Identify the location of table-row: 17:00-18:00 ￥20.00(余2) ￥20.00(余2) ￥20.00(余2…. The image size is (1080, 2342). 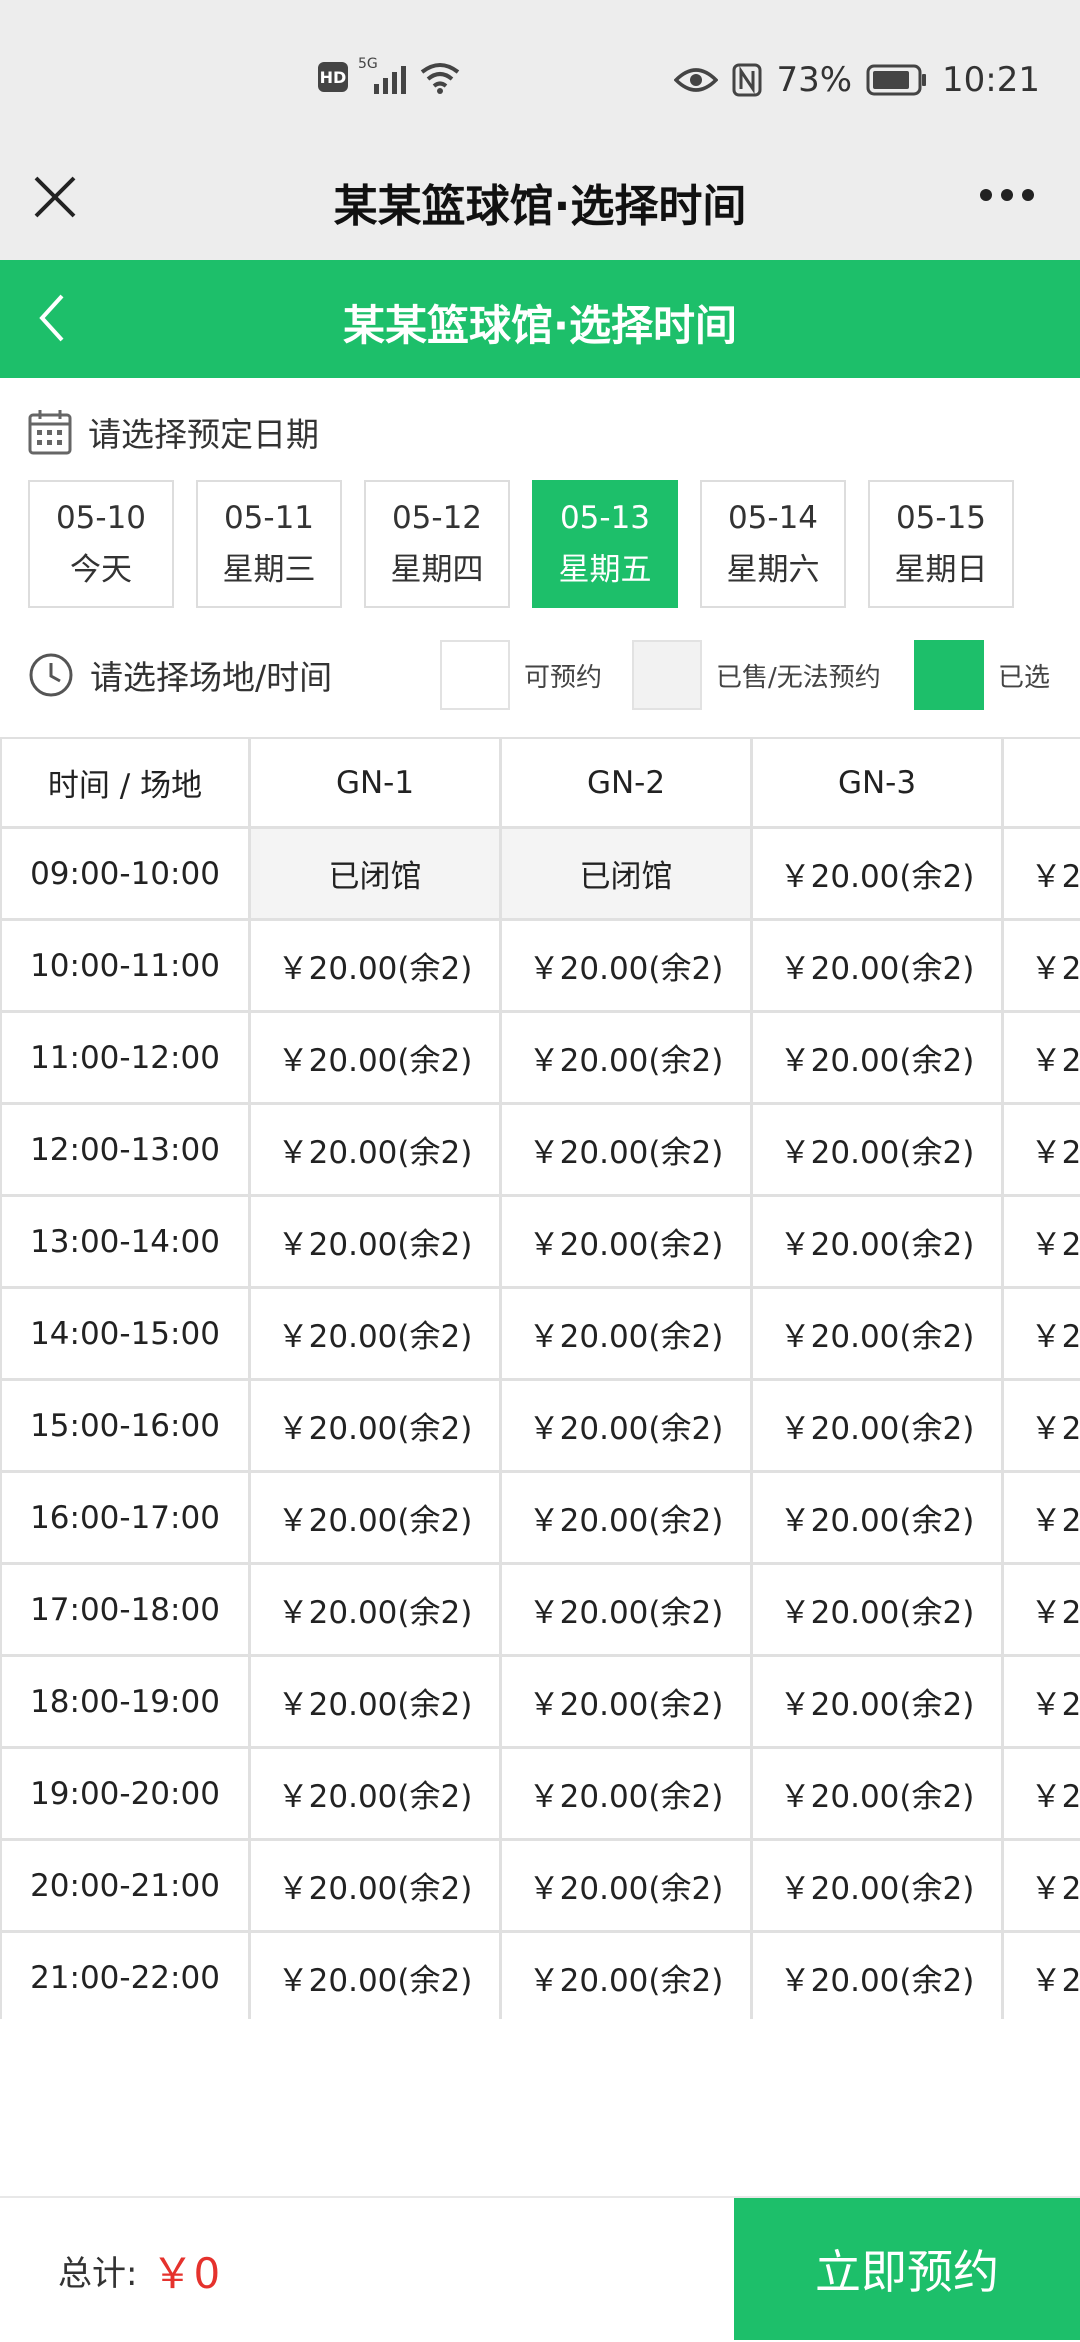
(540, 1611).